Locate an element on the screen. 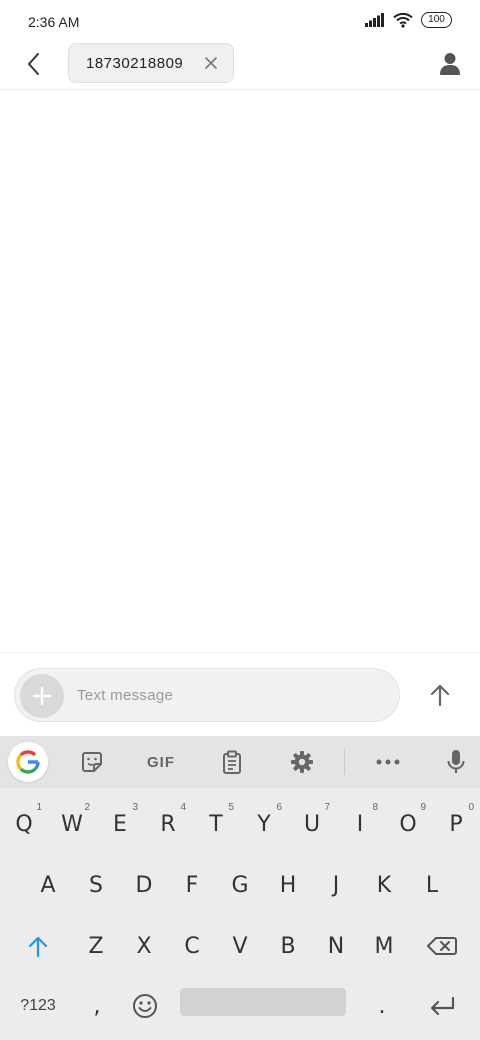 This screenshot has width=480, height=1040. person-icon is located at coordinates (450, 64).